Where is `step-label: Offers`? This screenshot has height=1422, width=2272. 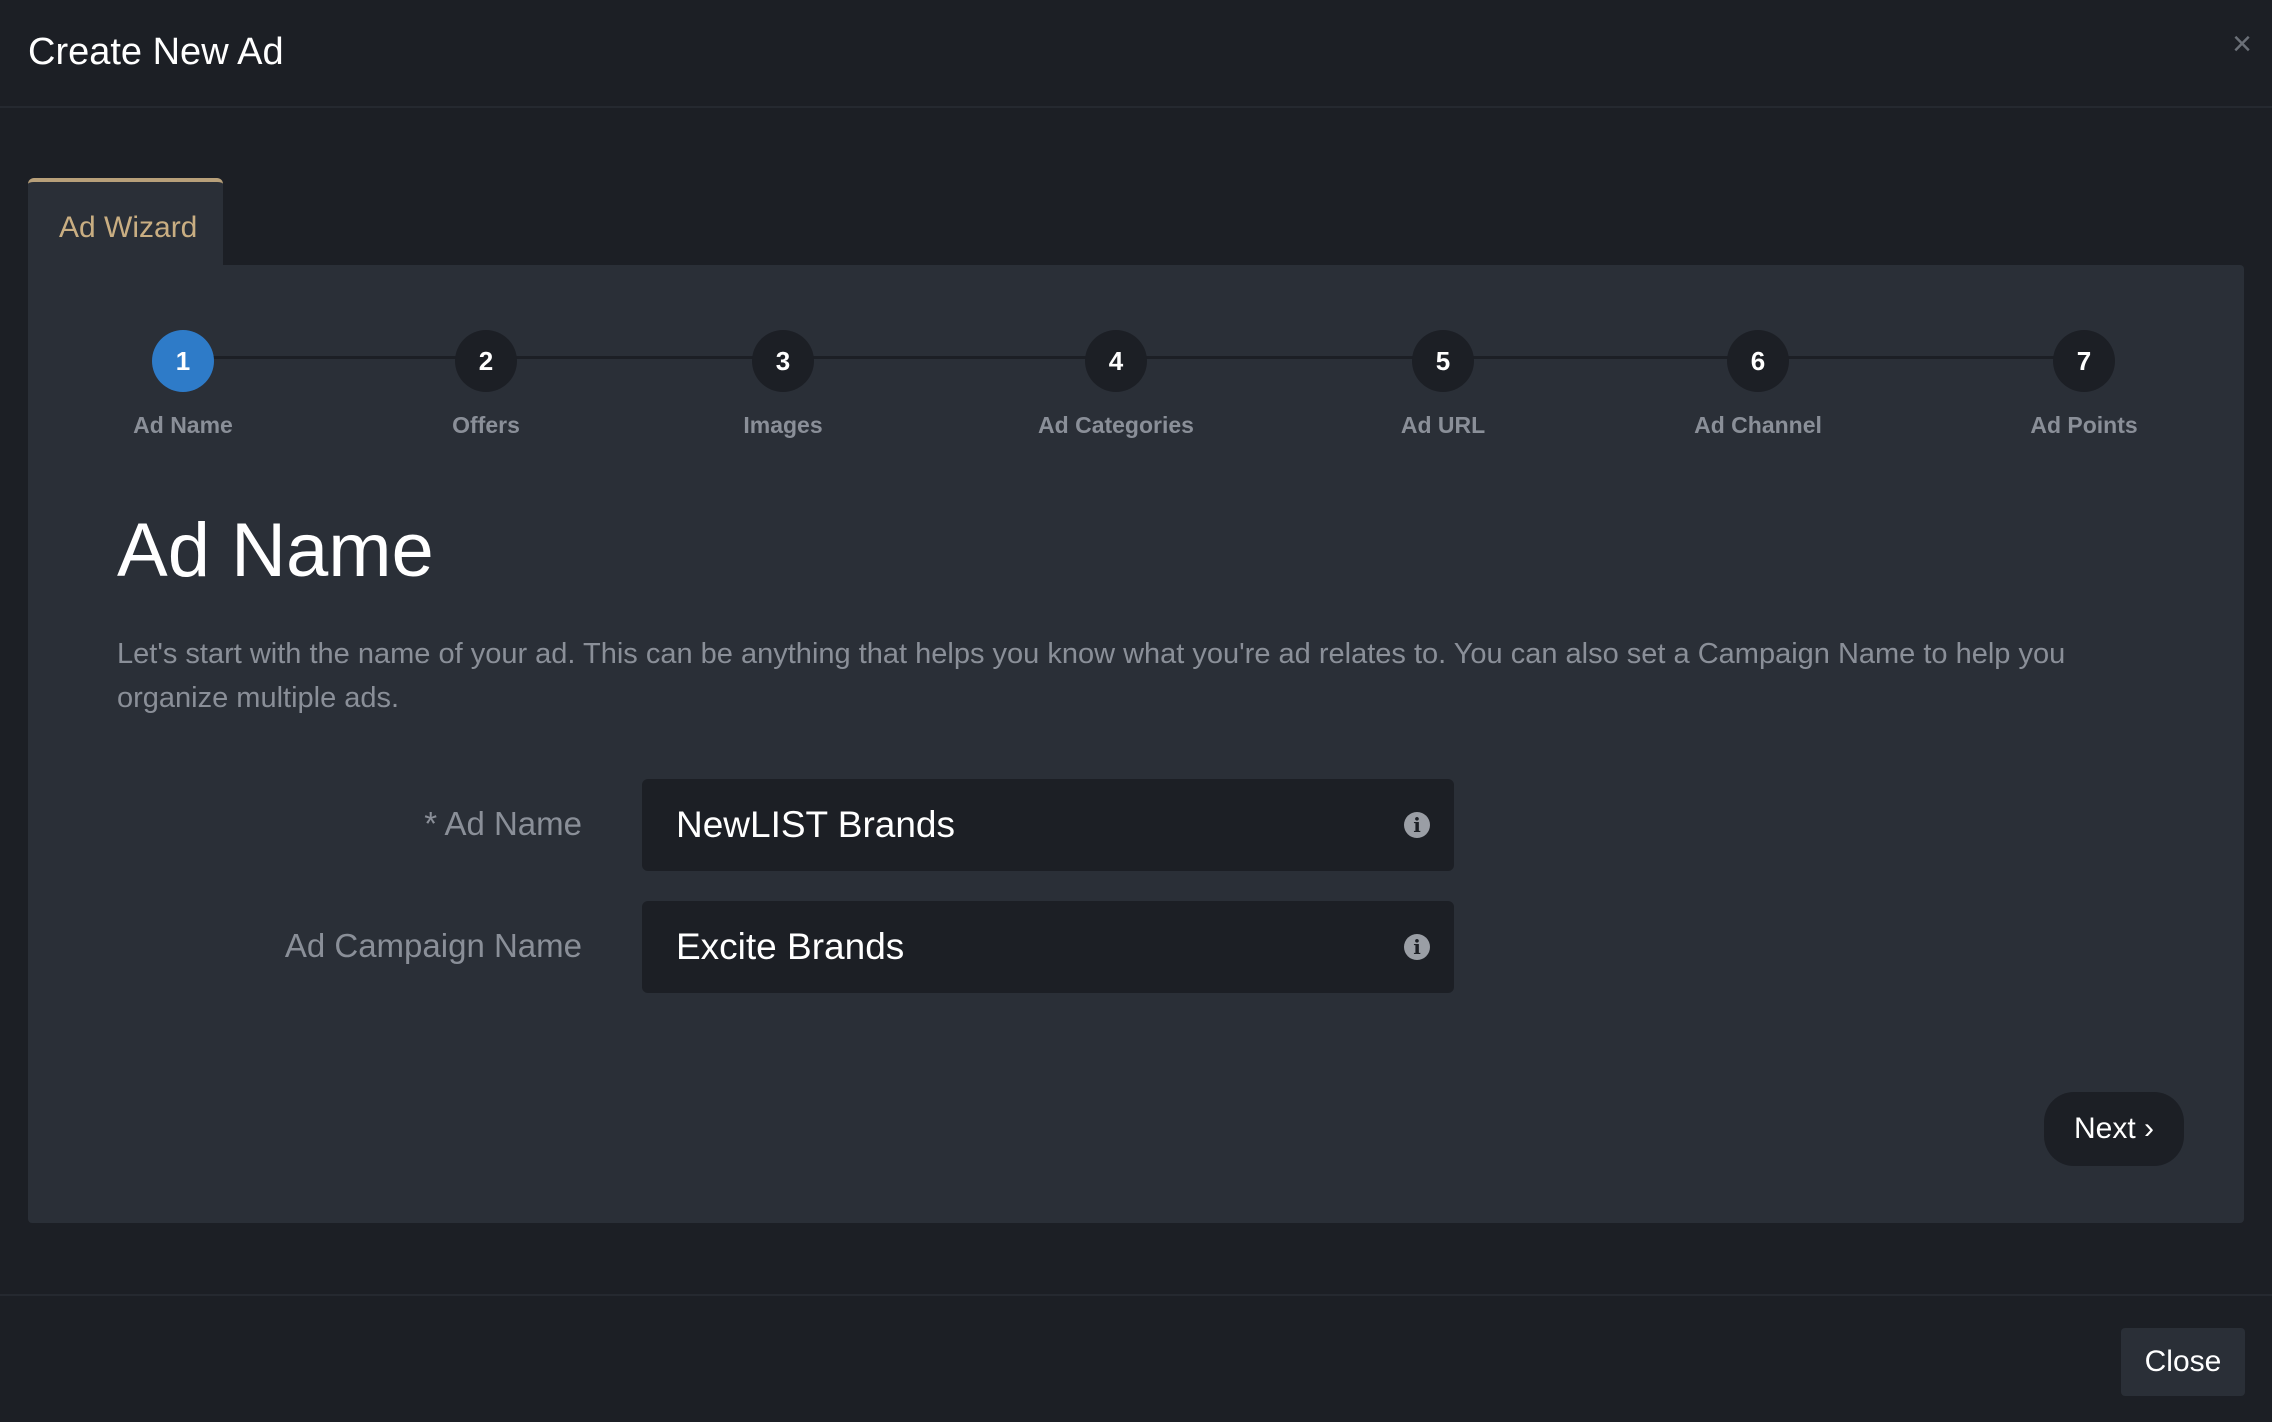 step-label: Offers is located at coordinates (486, 425).